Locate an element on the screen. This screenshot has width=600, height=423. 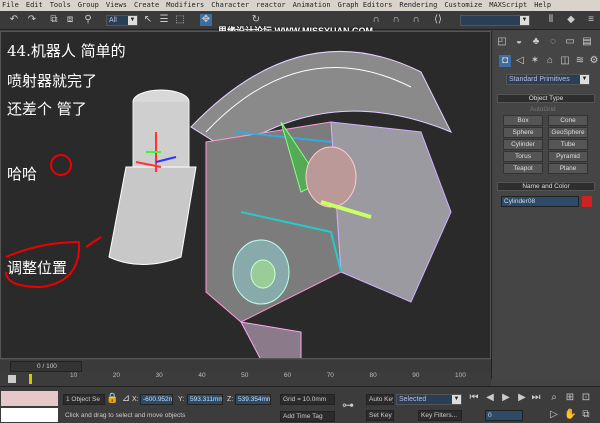
link-icon: ⧉ is located at coordinates (54, 20).